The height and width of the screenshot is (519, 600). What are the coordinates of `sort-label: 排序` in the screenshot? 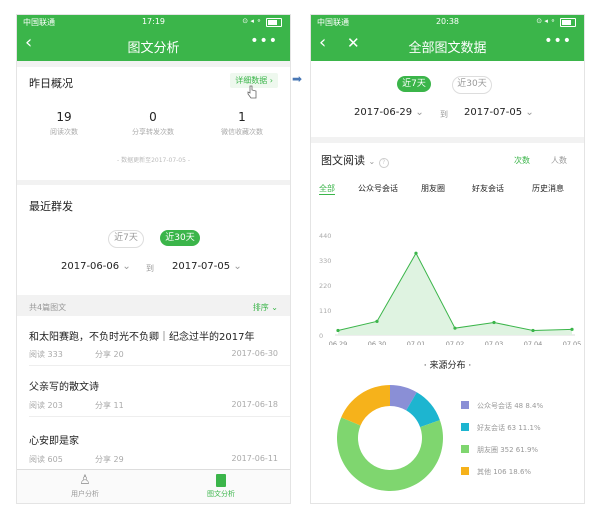 It's located at (260, 307).